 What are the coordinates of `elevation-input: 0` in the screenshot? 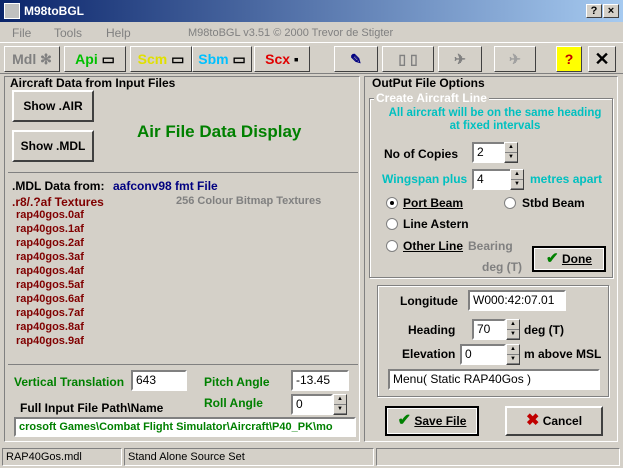 It's located at (483, 354).